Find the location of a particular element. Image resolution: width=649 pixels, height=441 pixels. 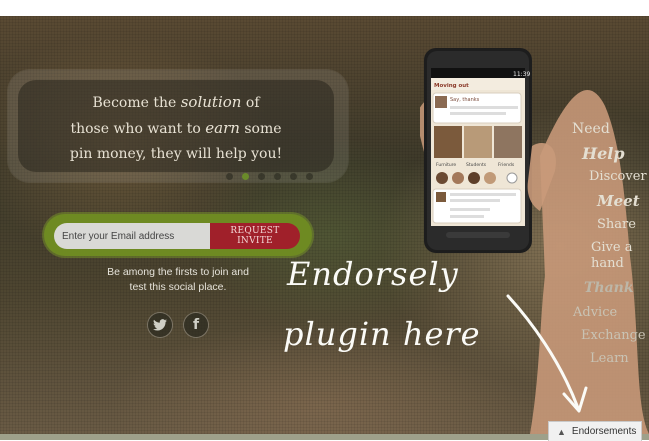

quote-line2-pre: those who want to is located at coordinates (138, 129).